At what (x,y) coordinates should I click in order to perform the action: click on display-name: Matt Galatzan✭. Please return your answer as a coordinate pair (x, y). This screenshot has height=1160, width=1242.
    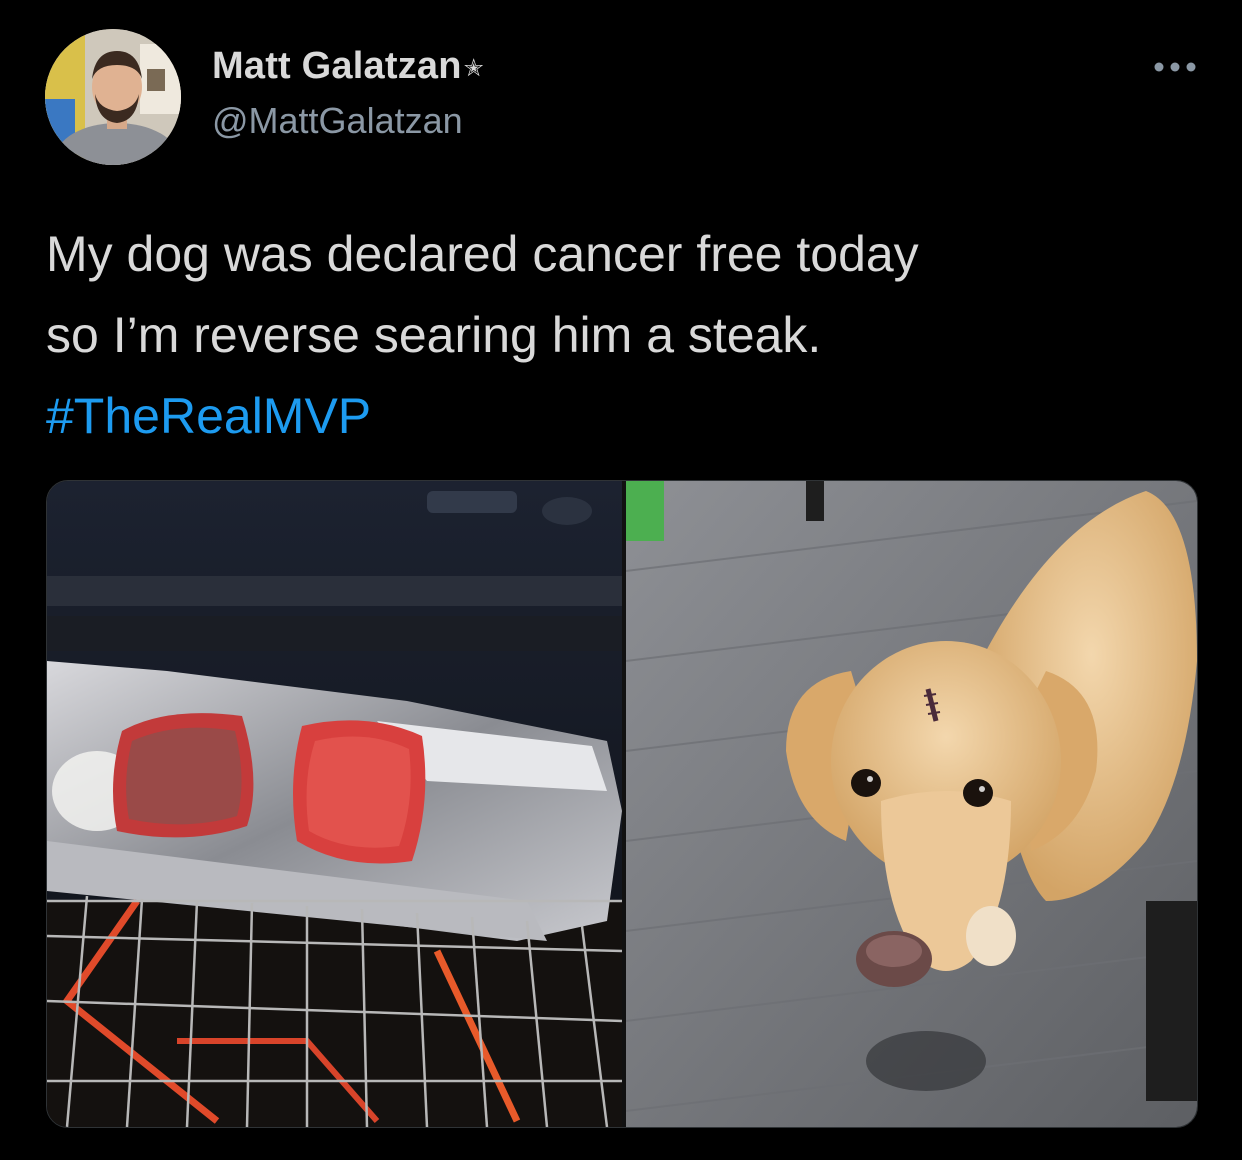
    Looking at the image, I should click on (348, 66).